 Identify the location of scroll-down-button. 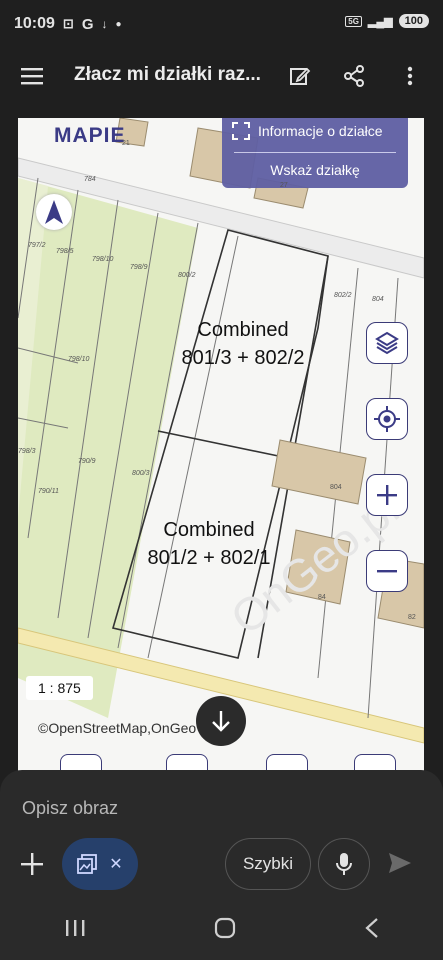
(221, 721).